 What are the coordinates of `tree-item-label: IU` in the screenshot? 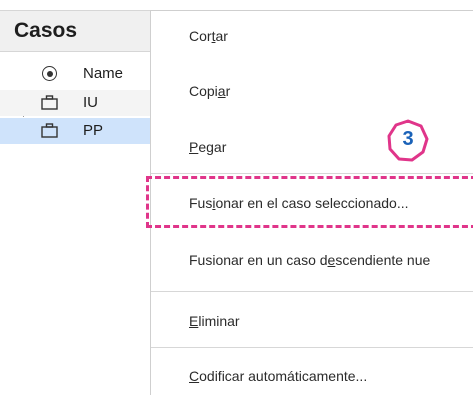 It's located at (90, 102).